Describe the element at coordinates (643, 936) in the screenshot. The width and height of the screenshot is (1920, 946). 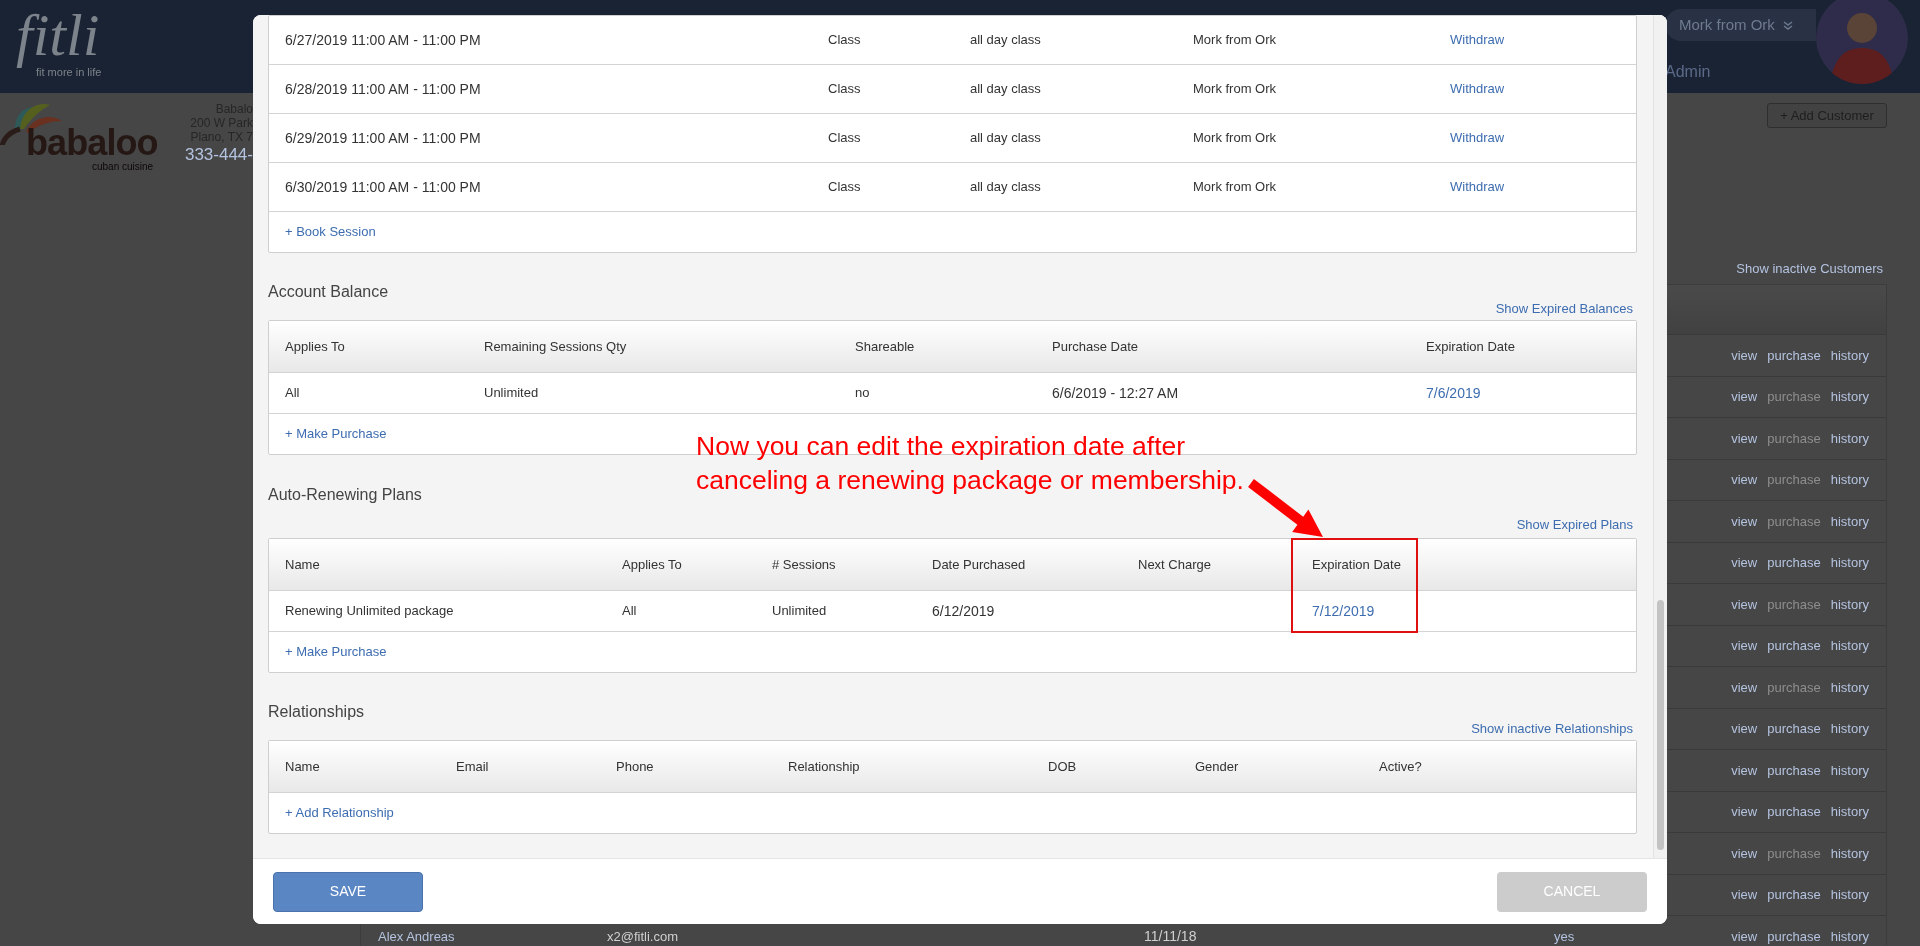
I see `table-cell-text: x2@fitli.com` at that location.